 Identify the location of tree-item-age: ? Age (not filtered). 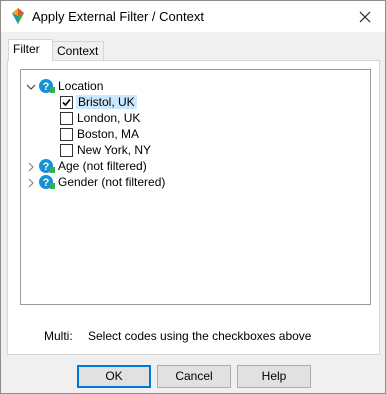
(87, 166).